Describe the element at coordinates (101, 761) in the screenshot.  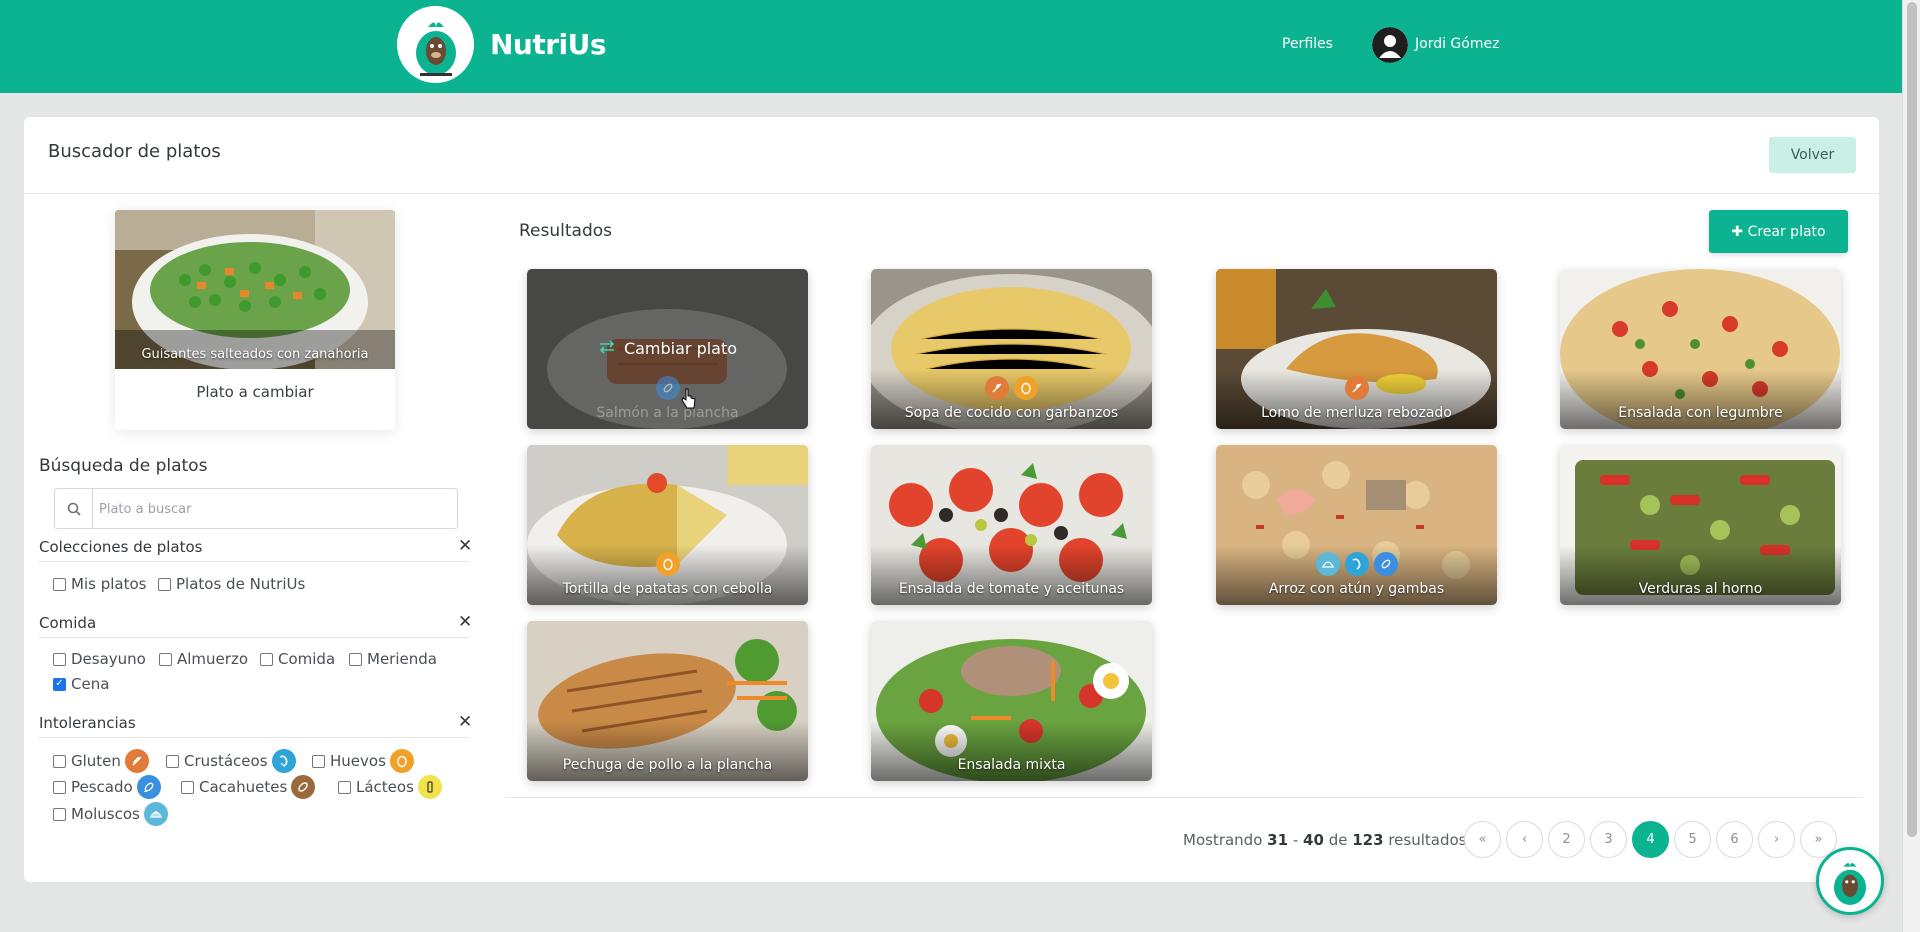
I see `checkbox-gluten: Gluten` at that location.